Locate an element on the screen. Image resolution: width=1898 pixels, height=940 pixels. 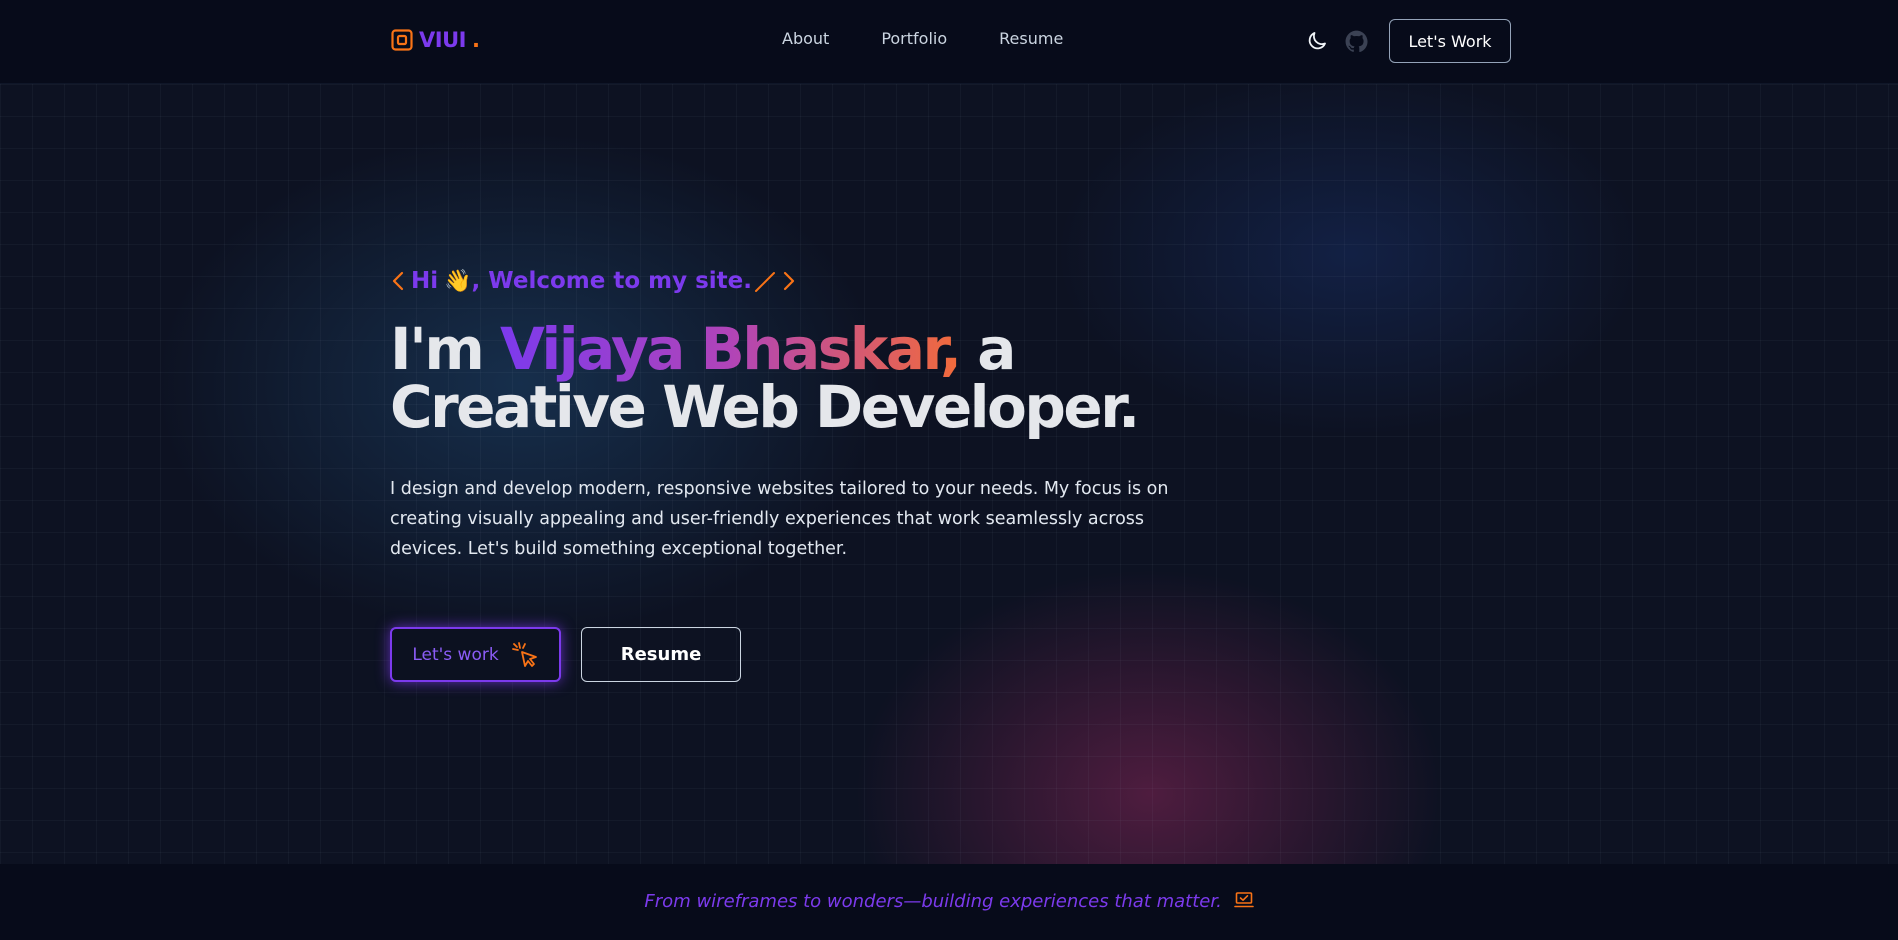
headline-line2: Creative Web Developer. is located at coordinates (765, 407).